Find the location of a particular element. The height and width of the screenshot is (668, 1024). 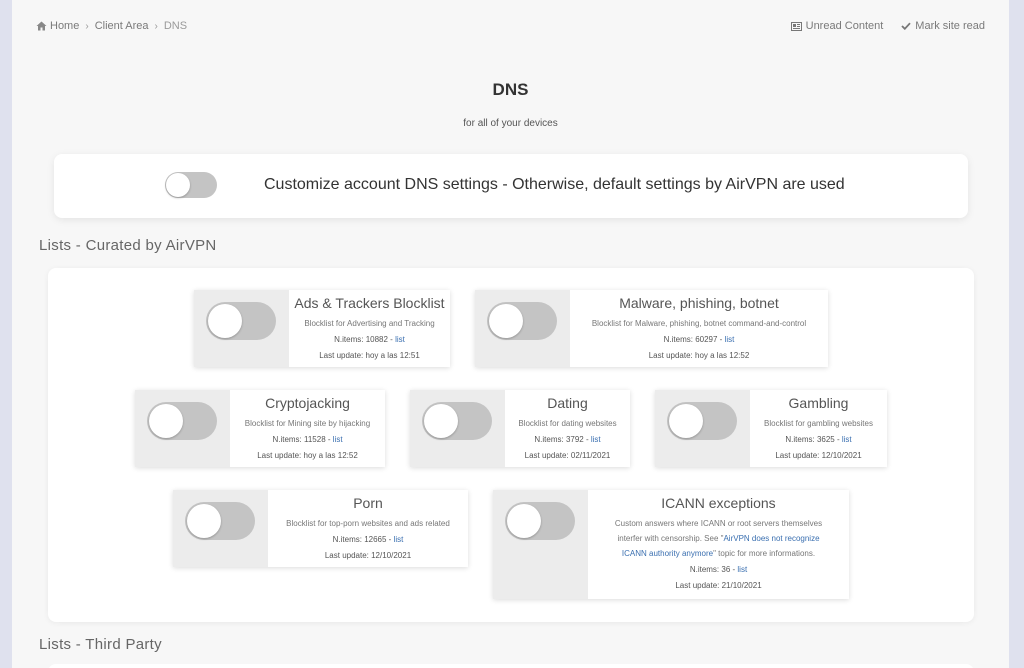

chevron-right-icon: › is located at coordinates (87, 26).